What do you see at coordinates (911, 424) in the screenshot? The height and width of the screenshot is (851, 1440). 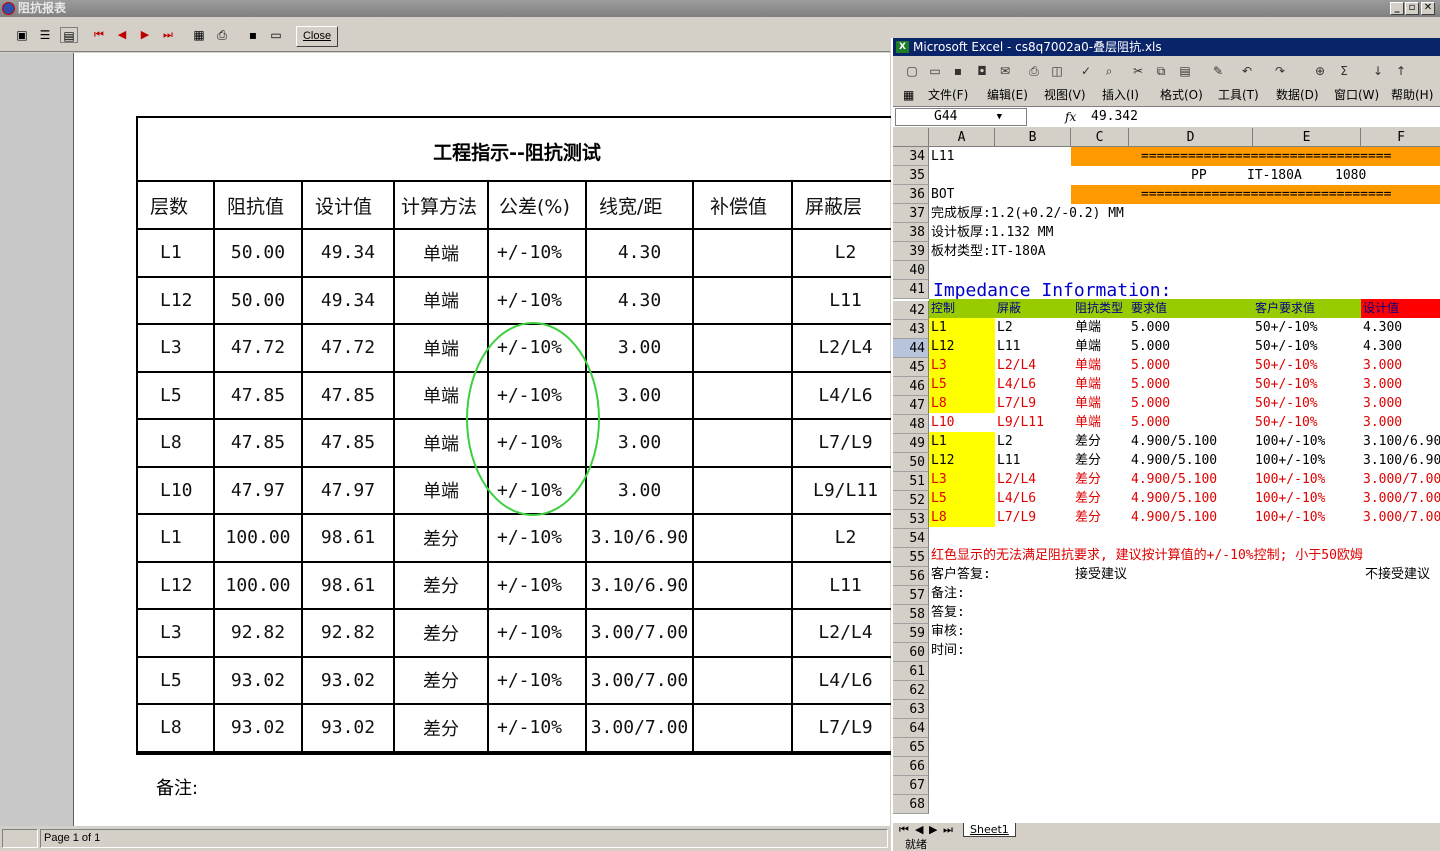 I see `row-header: 48` at bounding box center [911, 424].